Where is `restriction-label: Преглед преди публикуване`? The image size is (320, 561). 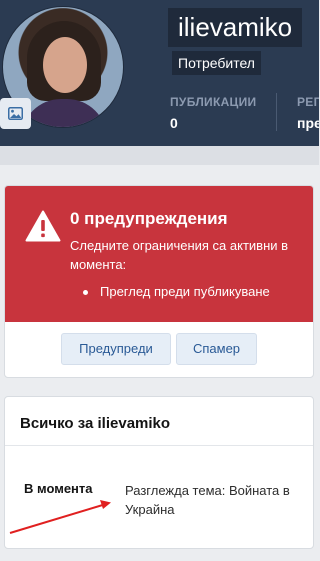 restriction-label: Преглед преди публикуване is located at coordinates (185, 291).